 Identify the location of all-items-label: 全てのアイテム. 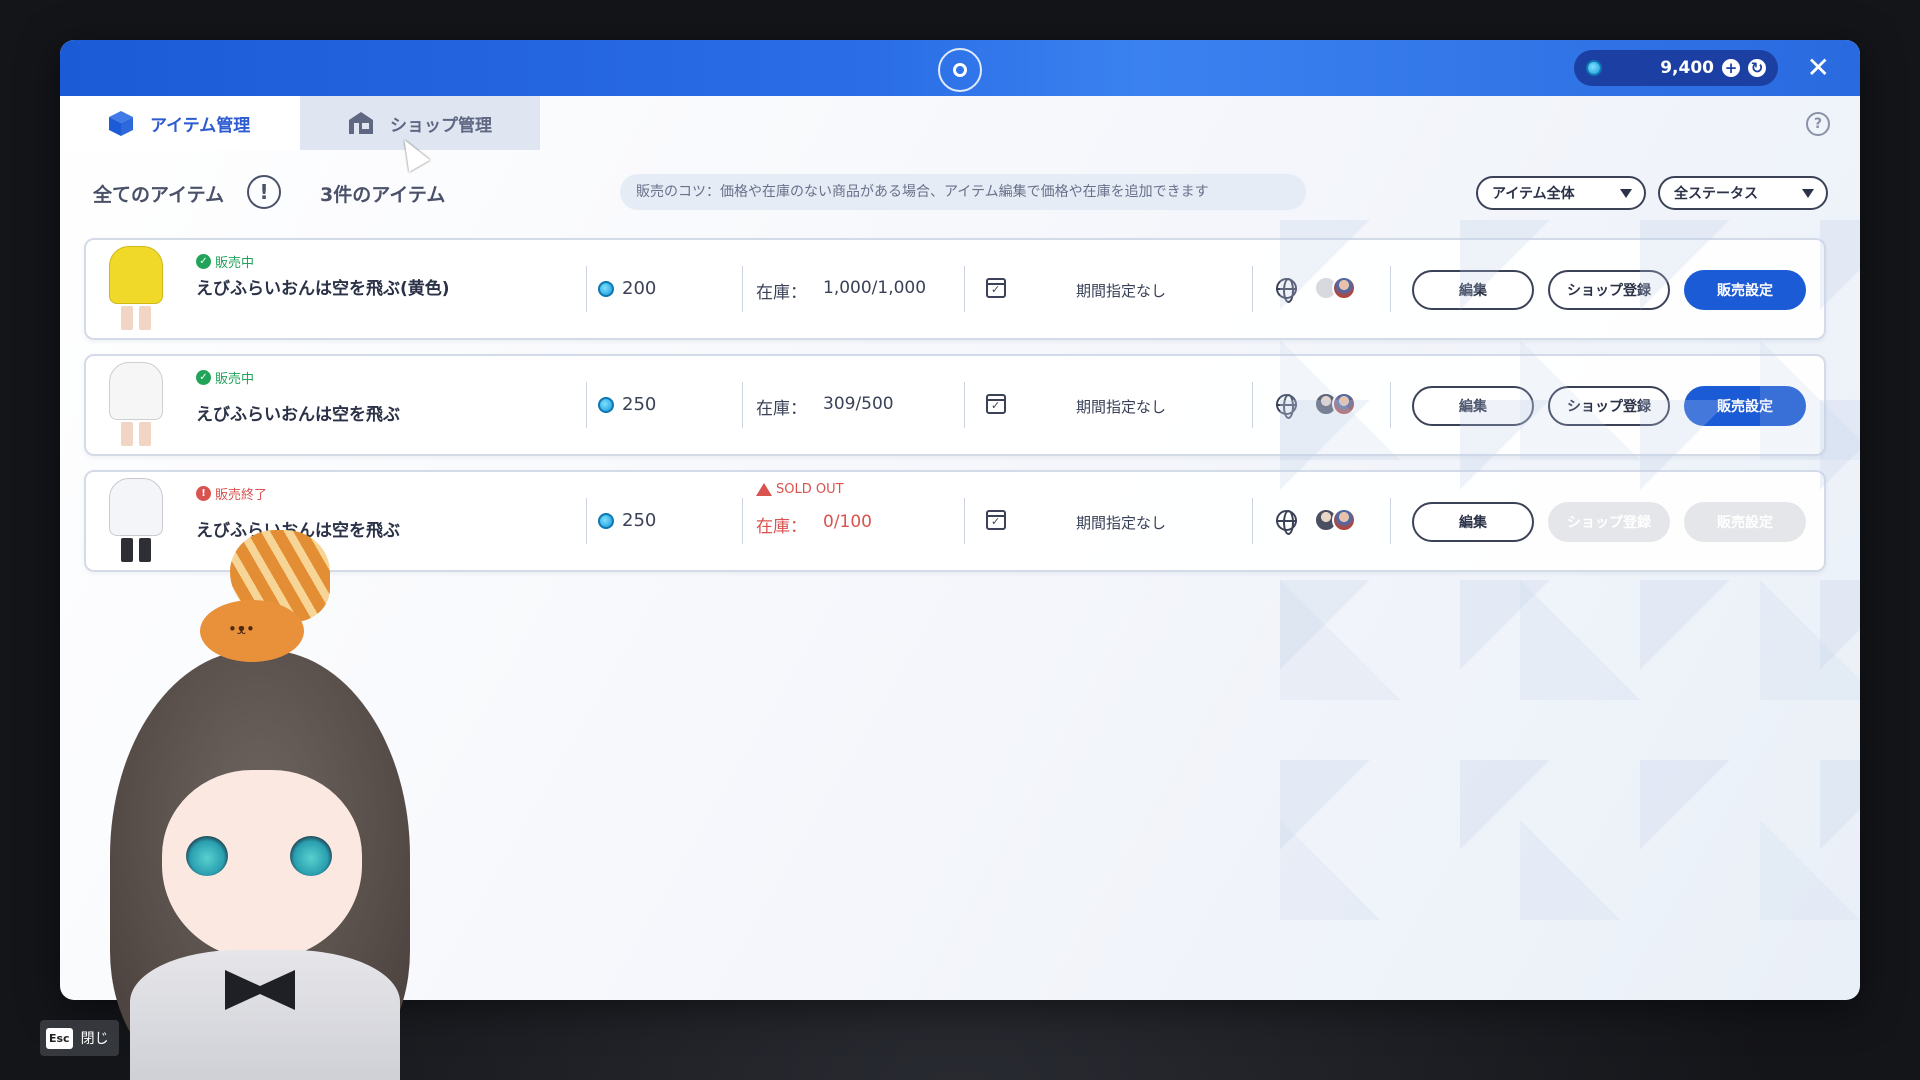
(159, 195).